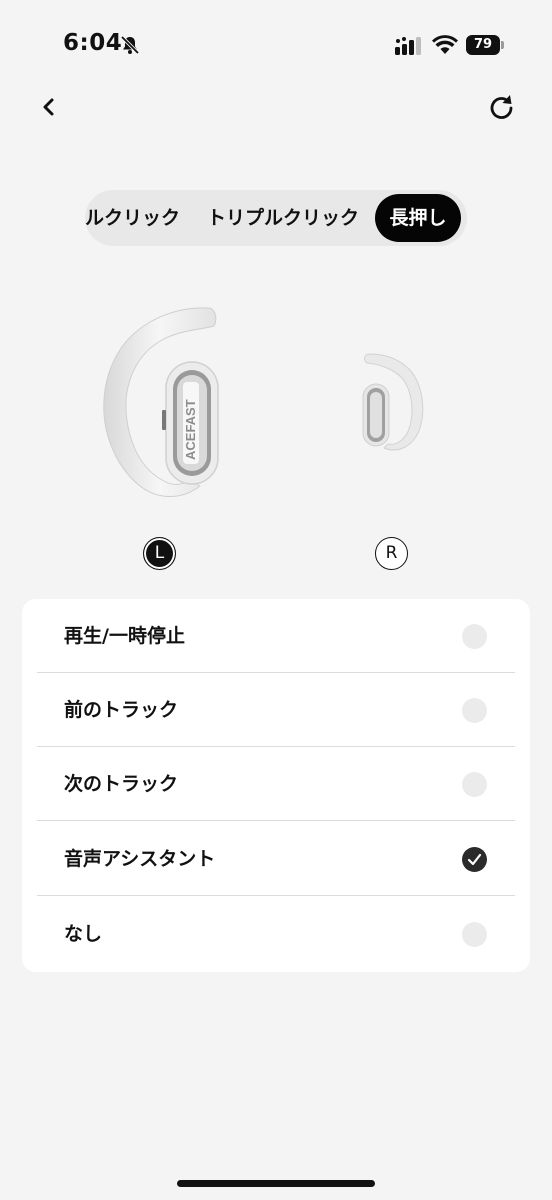  I want to click on option-label: 再生/一時停止, so click(124, 636).